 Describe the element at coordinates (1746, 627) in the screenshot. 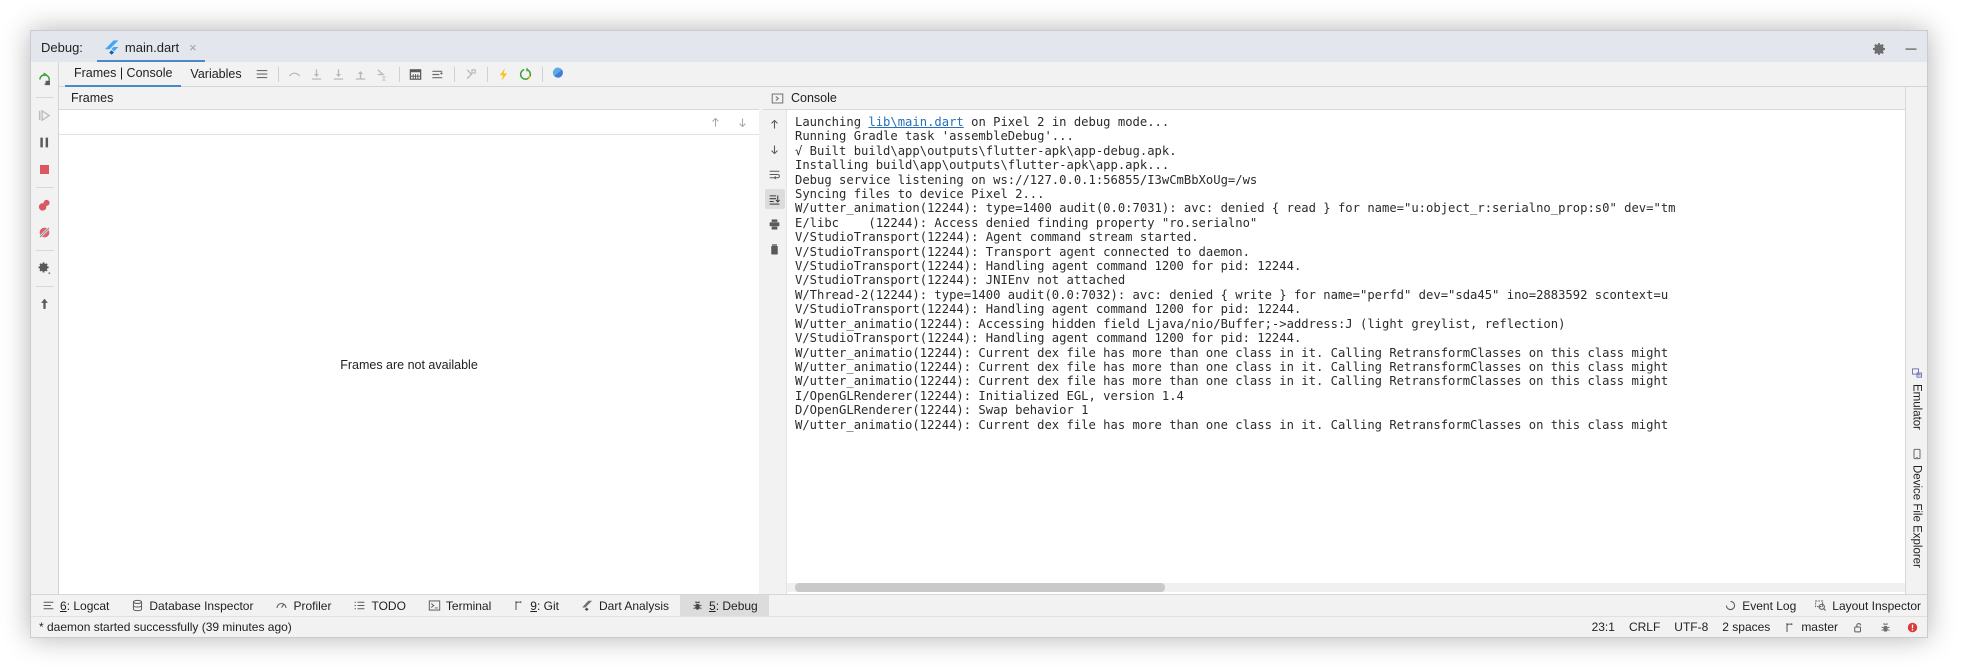

I see `indent-setting: 2 spaces` at that location.